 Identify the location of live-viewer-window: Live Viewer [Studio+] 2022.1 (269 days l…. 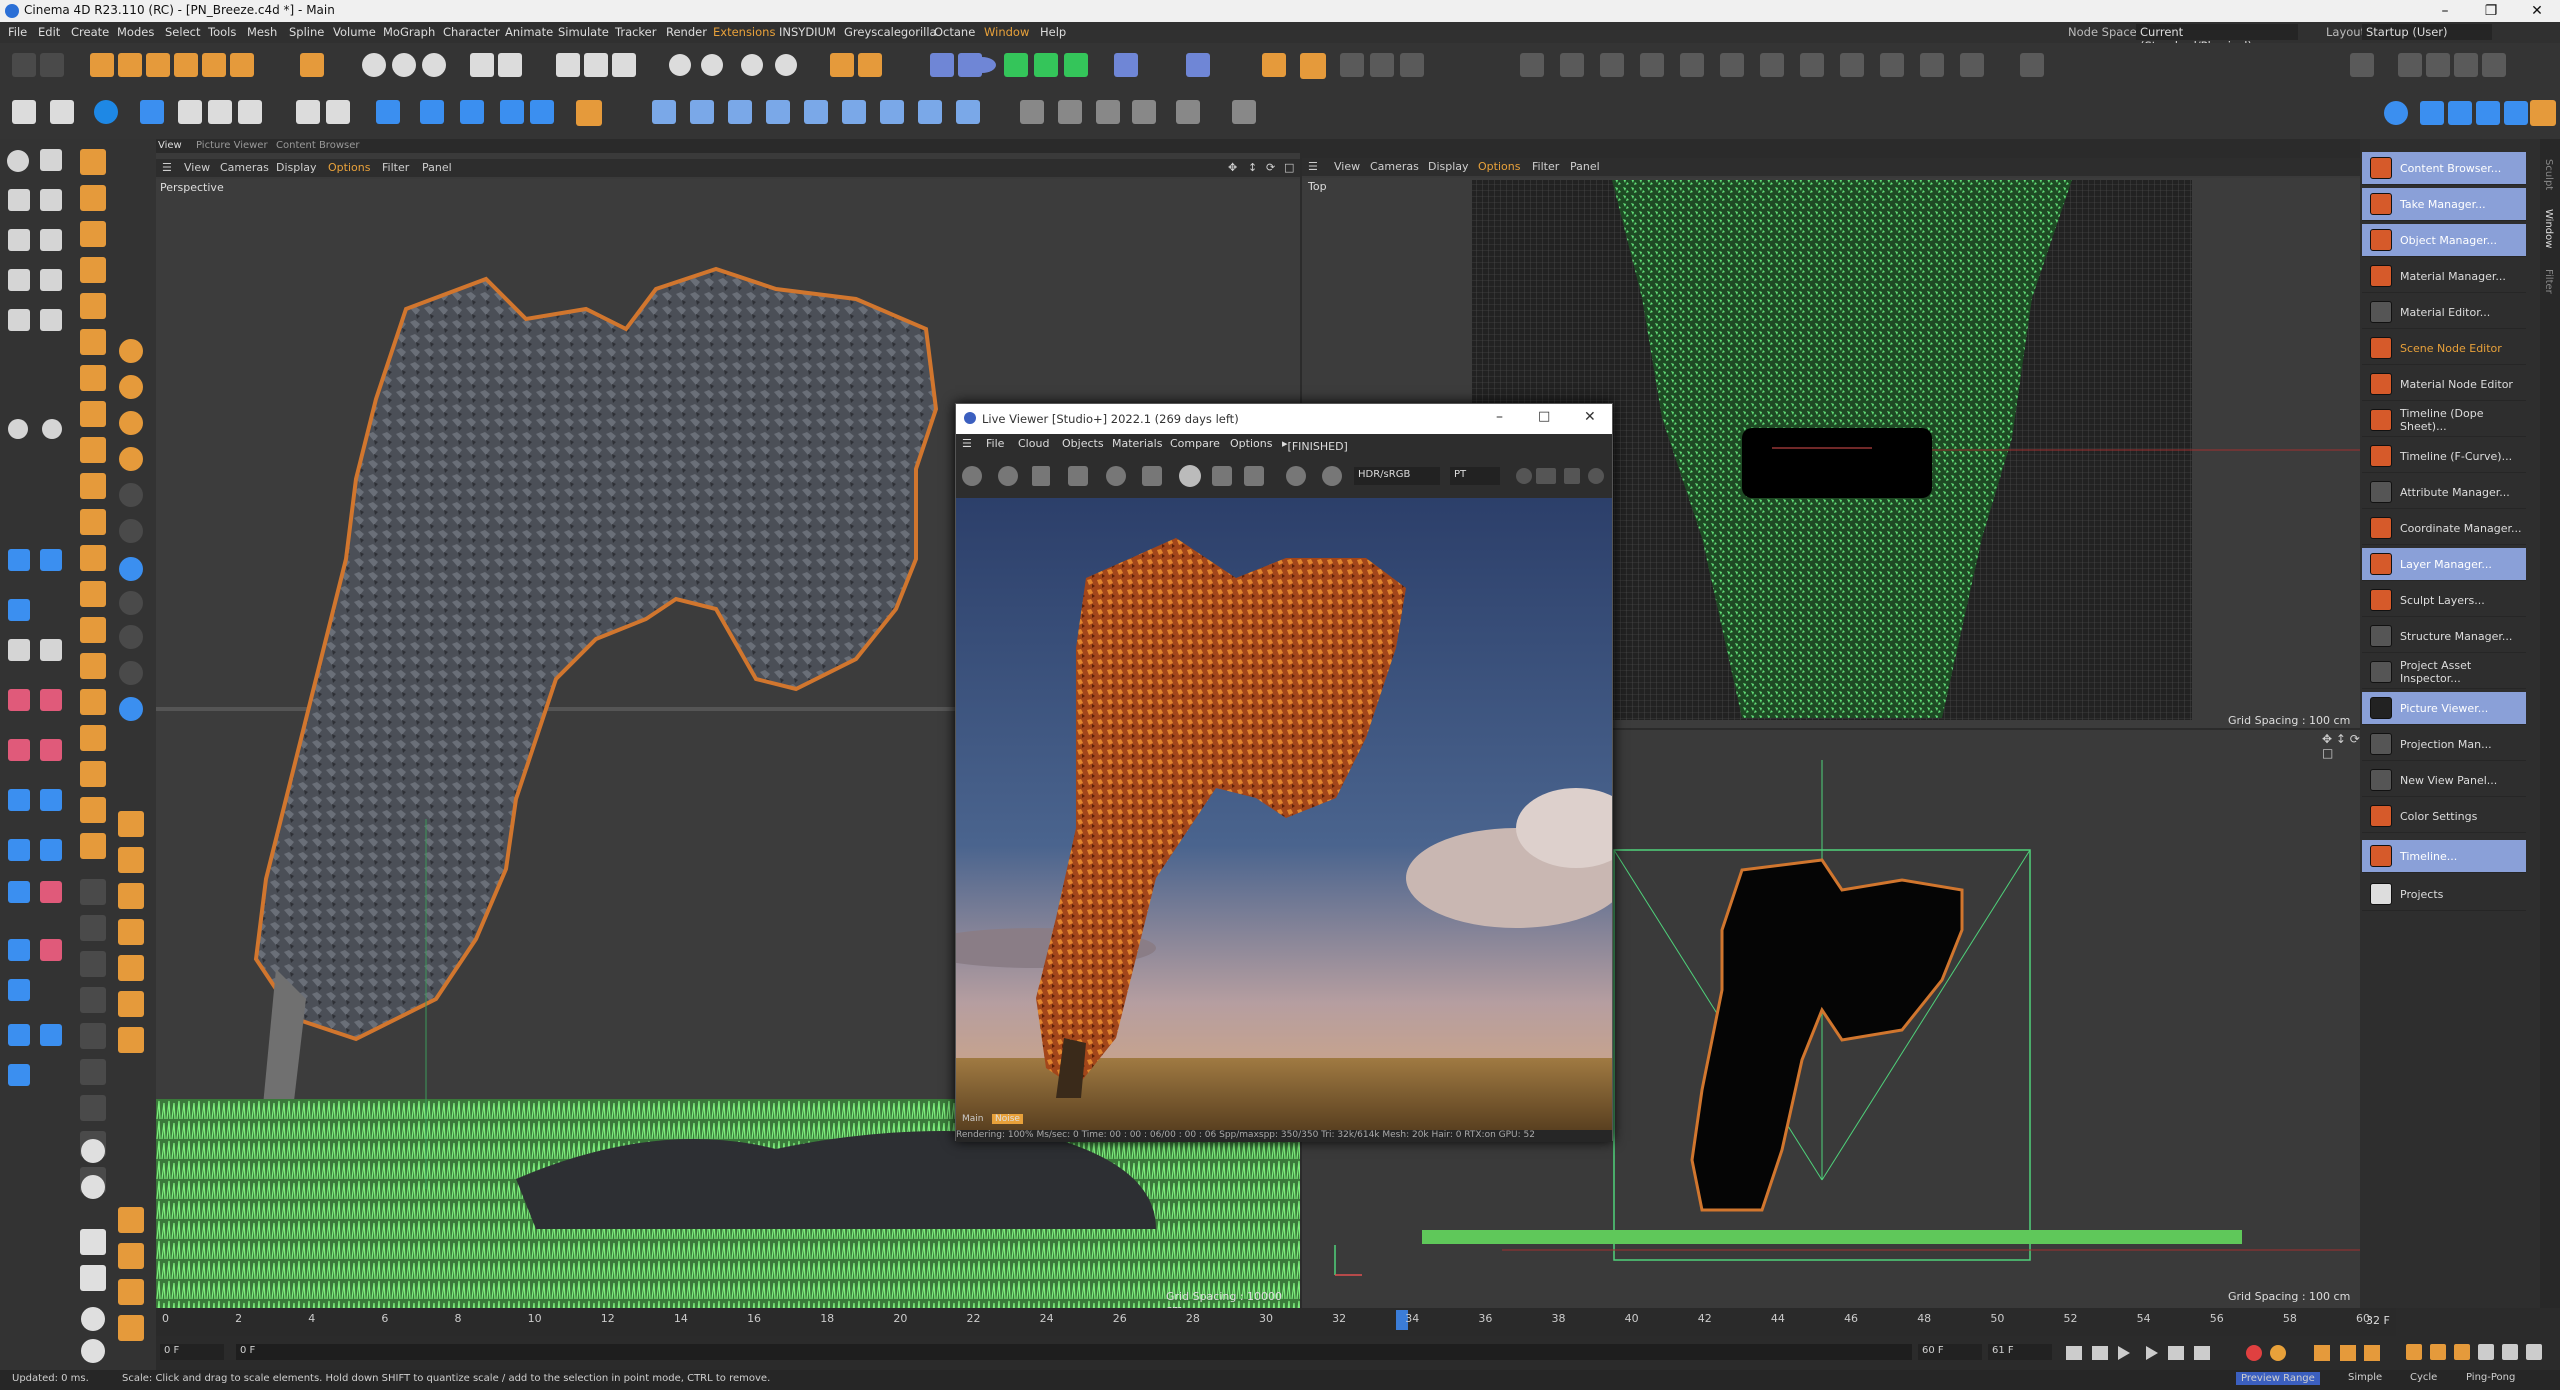
(1284, 772).